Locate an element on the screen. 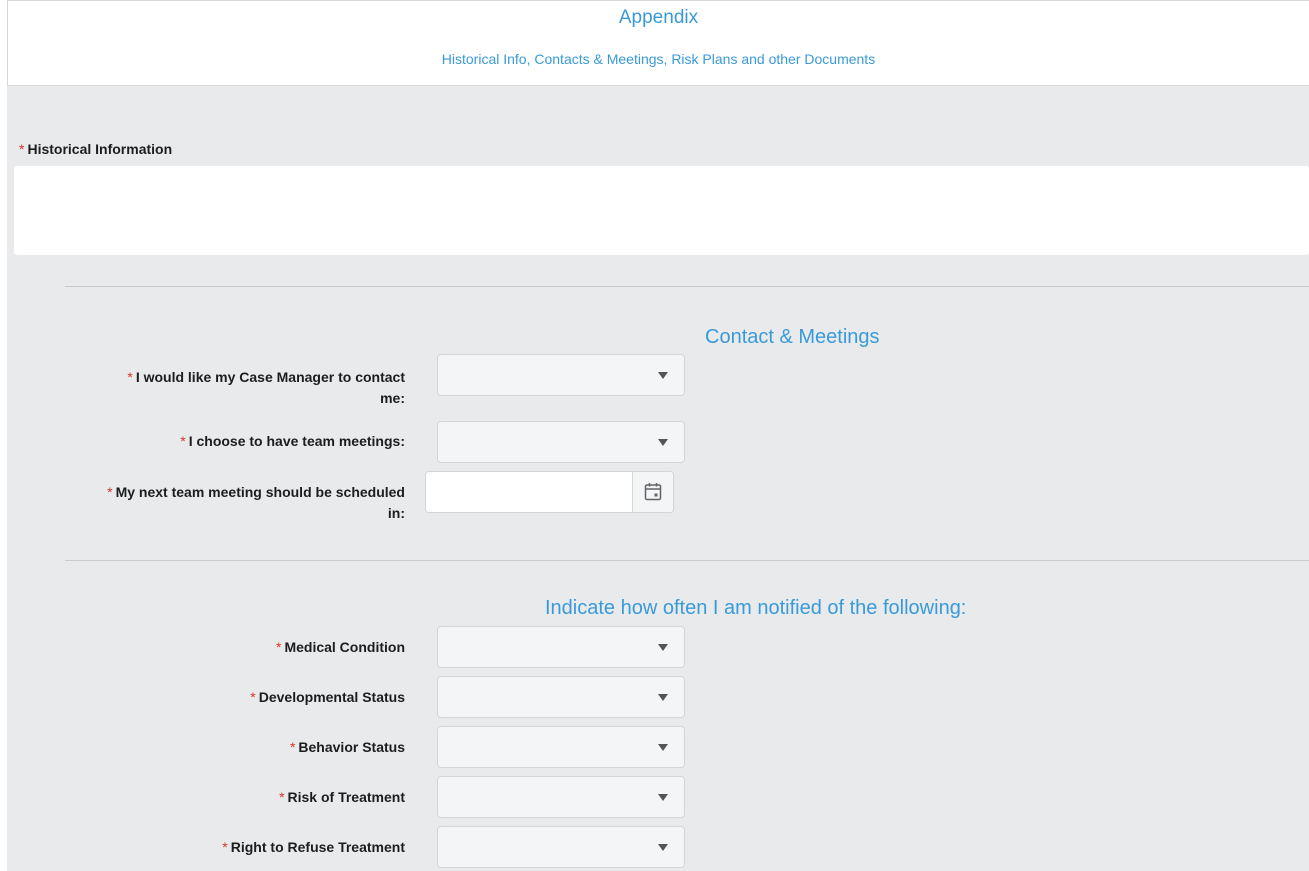 The image size is (1309, 871). case-manager-contact-label-line1: I would like my Case Manager to contact is located at coordinates (270, 377).